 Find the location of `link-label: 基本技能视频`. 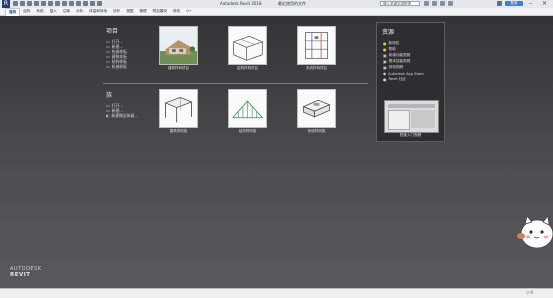

link-label: 基本技能视频 is located at coordinates (399, 61).